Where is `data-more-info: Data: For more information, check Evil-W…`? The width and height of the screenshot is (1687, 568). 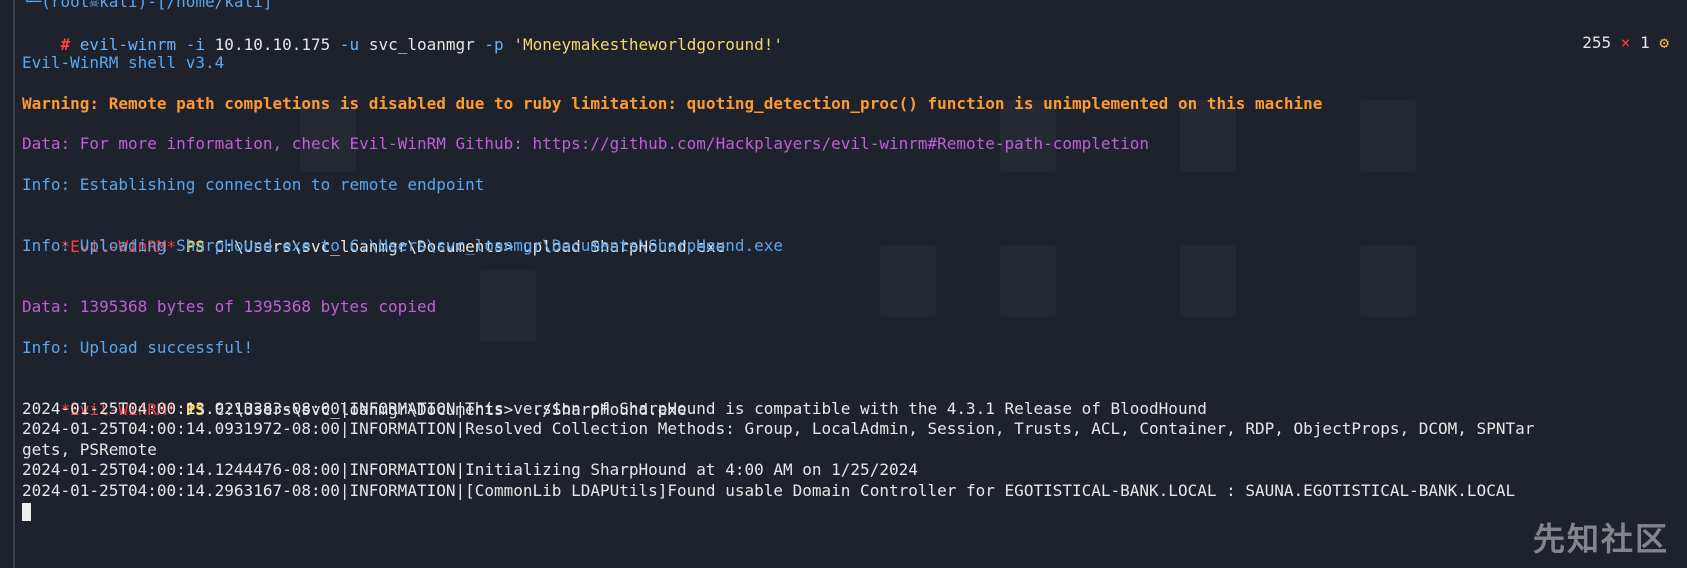
data-more-info: Data: For more information, check Evil-W… is located at coordinates (586, 143).